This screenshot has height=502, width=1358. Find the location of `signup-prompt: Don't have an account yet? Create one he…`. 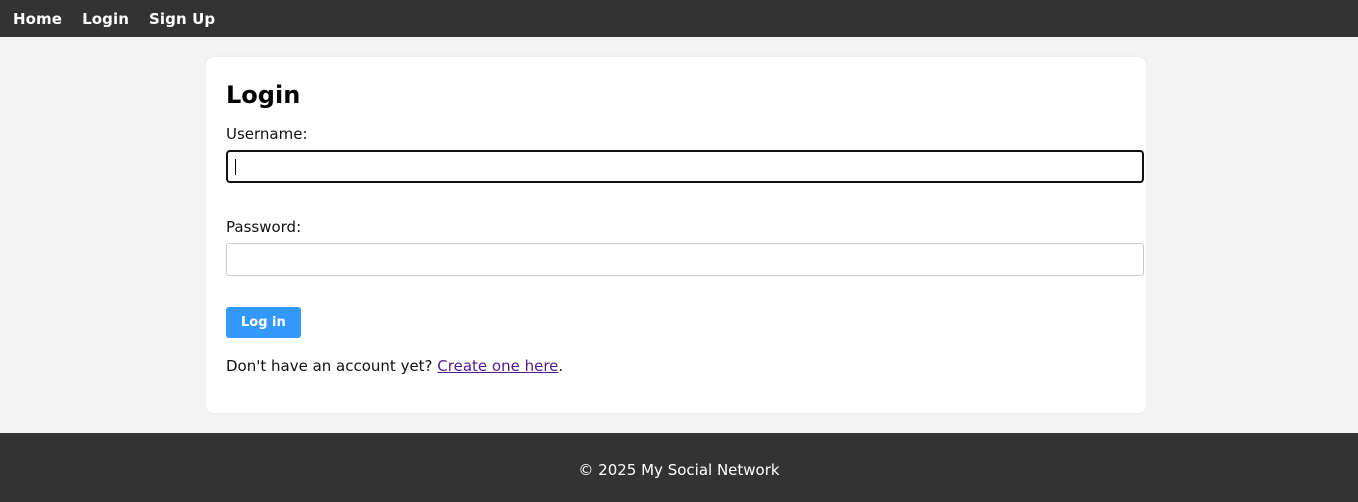

signup-prompt: Don't have an account yet? Create one he… is located at coordinates (676, 366).